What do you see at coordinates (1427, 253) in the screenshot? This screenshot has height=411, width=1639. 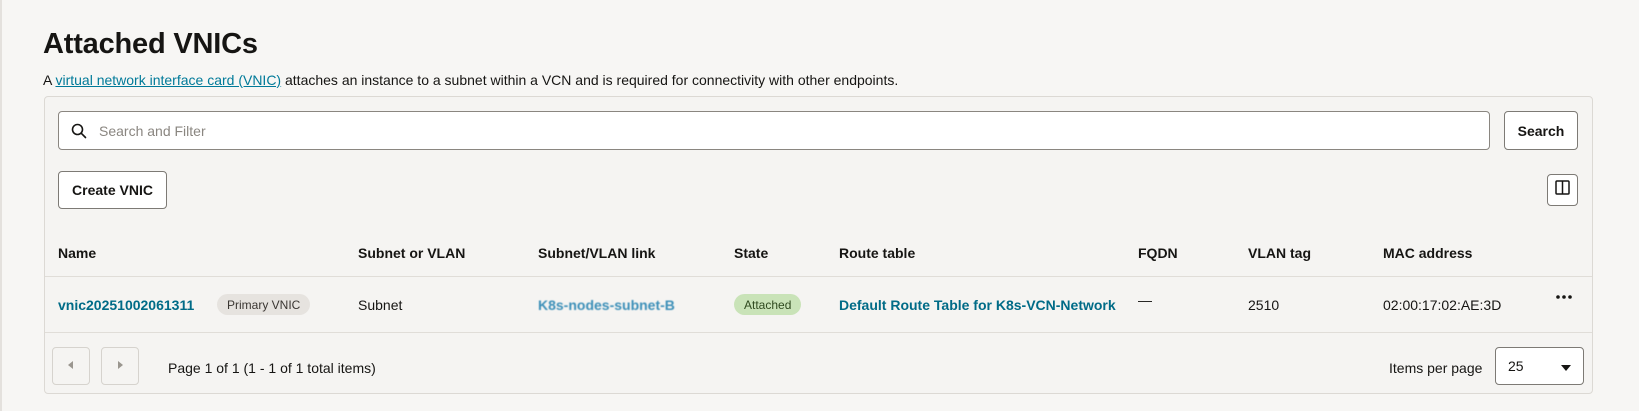 I see `column-header-mac-address: MAC address` at bounding box center [1427, 253].